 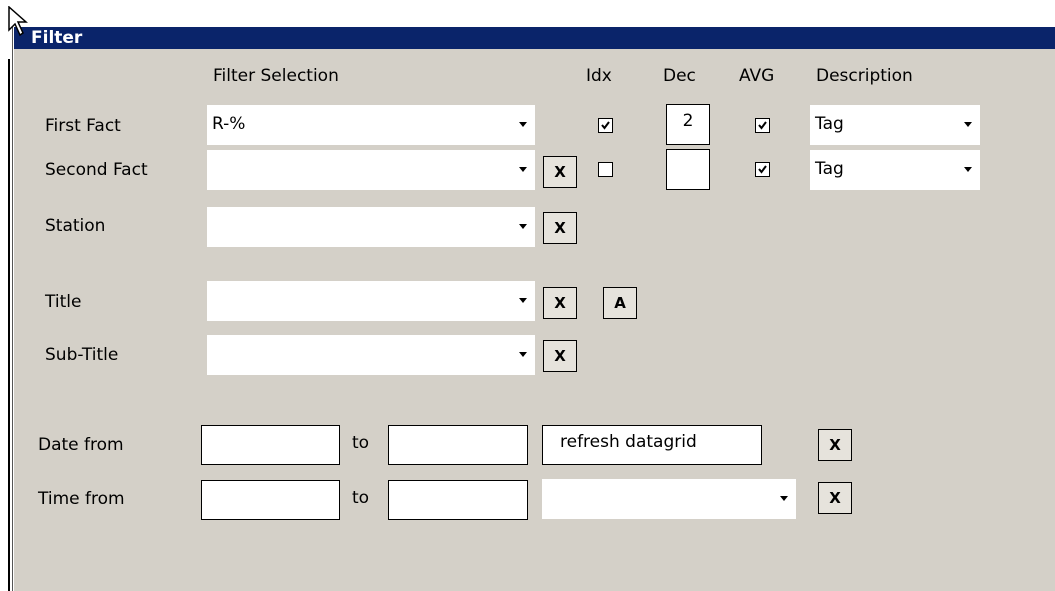 I want to click on station-clear-button: X, so click(x=560, y=228).